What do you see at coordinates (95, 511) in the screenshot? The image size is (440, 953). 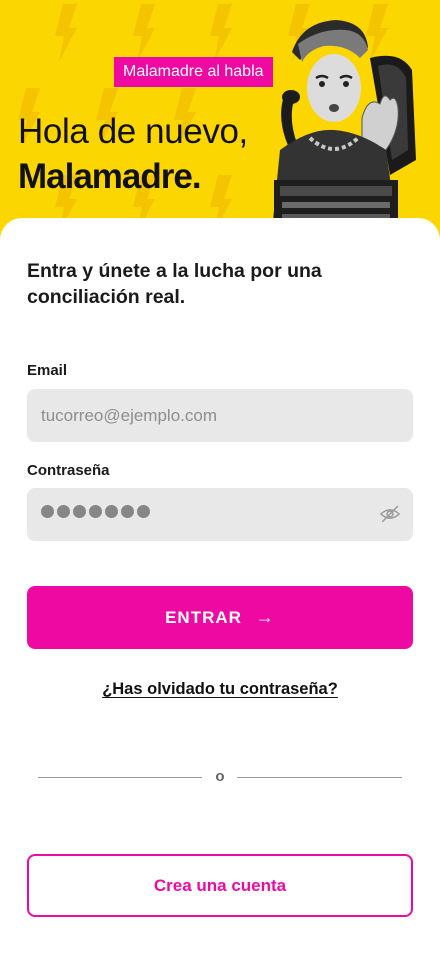 I see `password-mask` at bounding box center [95, 511].